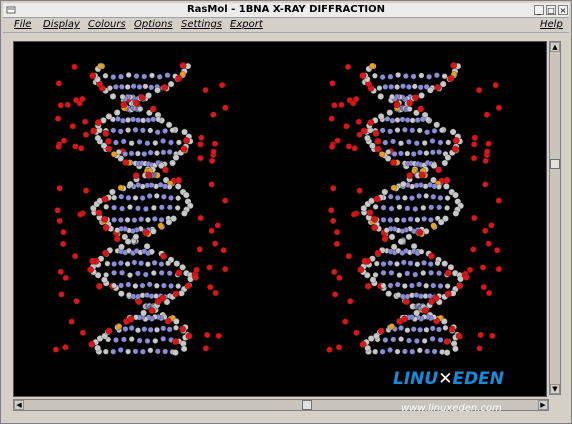 The height and width of the screenshot is (424, 572). I want to click on maximize-button: □, so click(551, 10).